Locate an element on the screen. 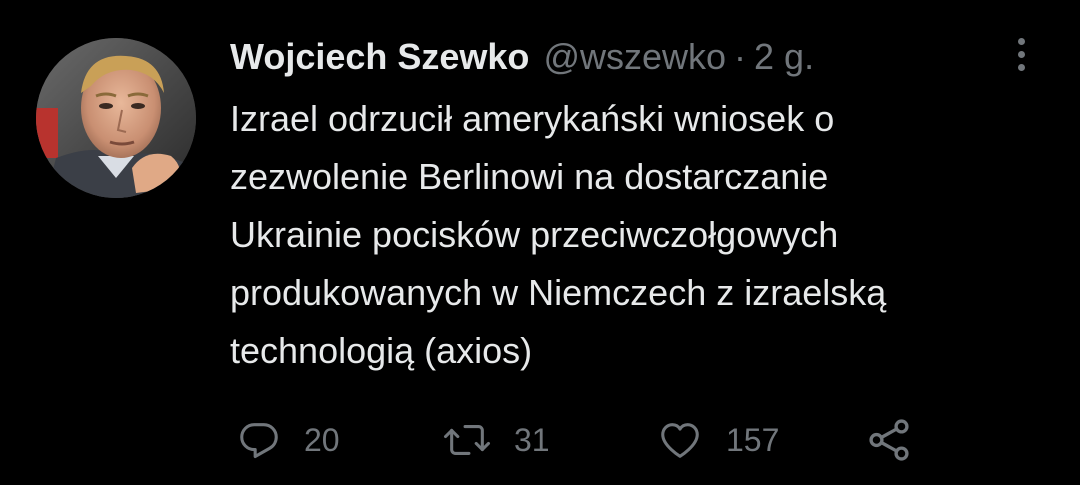 This screenshot has width=1080, height=485. share-button is located at coordinates (889, 440).